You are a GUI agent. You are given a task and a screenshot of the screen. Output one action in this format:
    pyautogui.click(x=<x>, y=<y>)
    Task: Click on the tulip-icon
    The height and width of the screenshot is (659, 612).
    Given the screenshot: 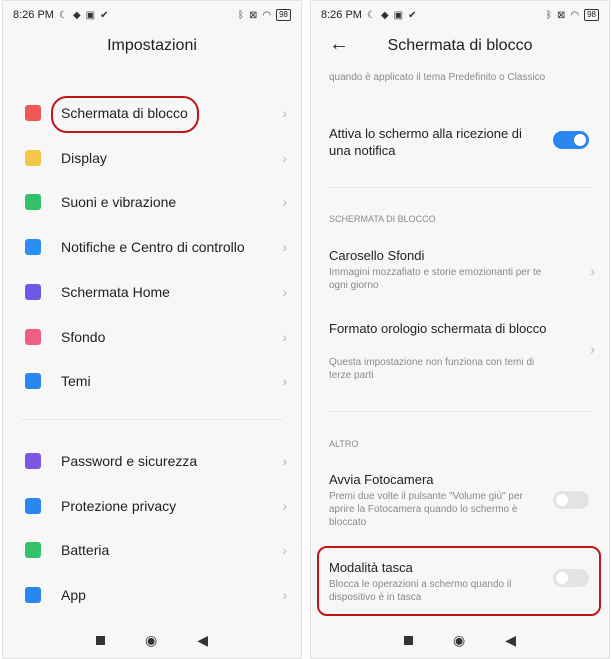 What is the action you would take?
    pyautogui.click(x=33, y=337)
    